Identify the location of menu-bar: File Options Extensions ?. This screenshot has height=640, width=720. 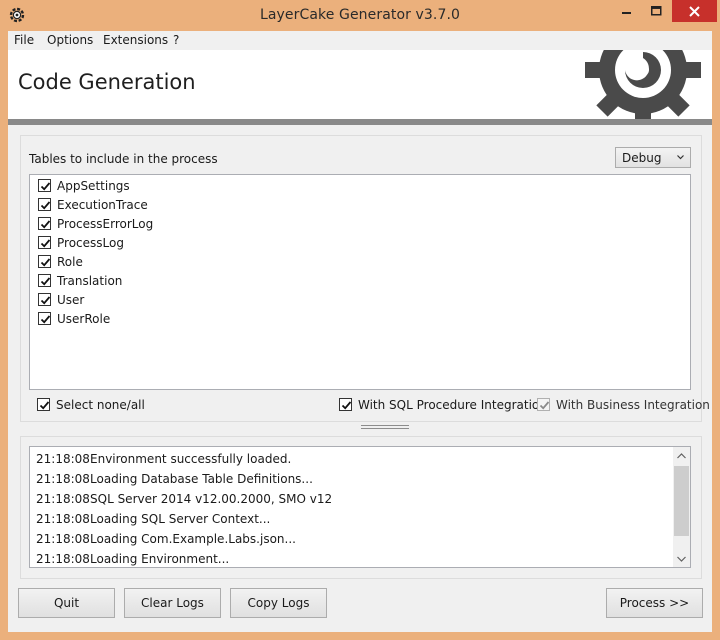
(360, 40).